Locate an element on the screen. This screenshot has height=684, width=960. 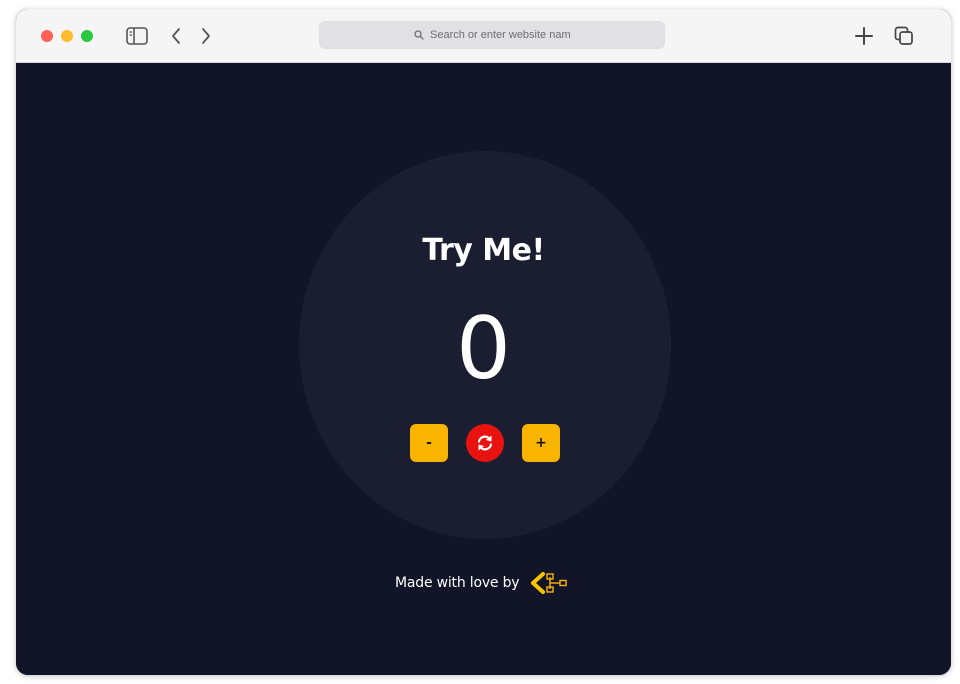
footer-text: Made with love by is located at coordinates (457, 583).